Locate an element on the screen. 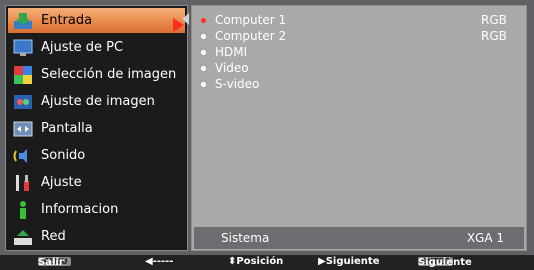  speaker-icon is located at coordinates (23, 156).